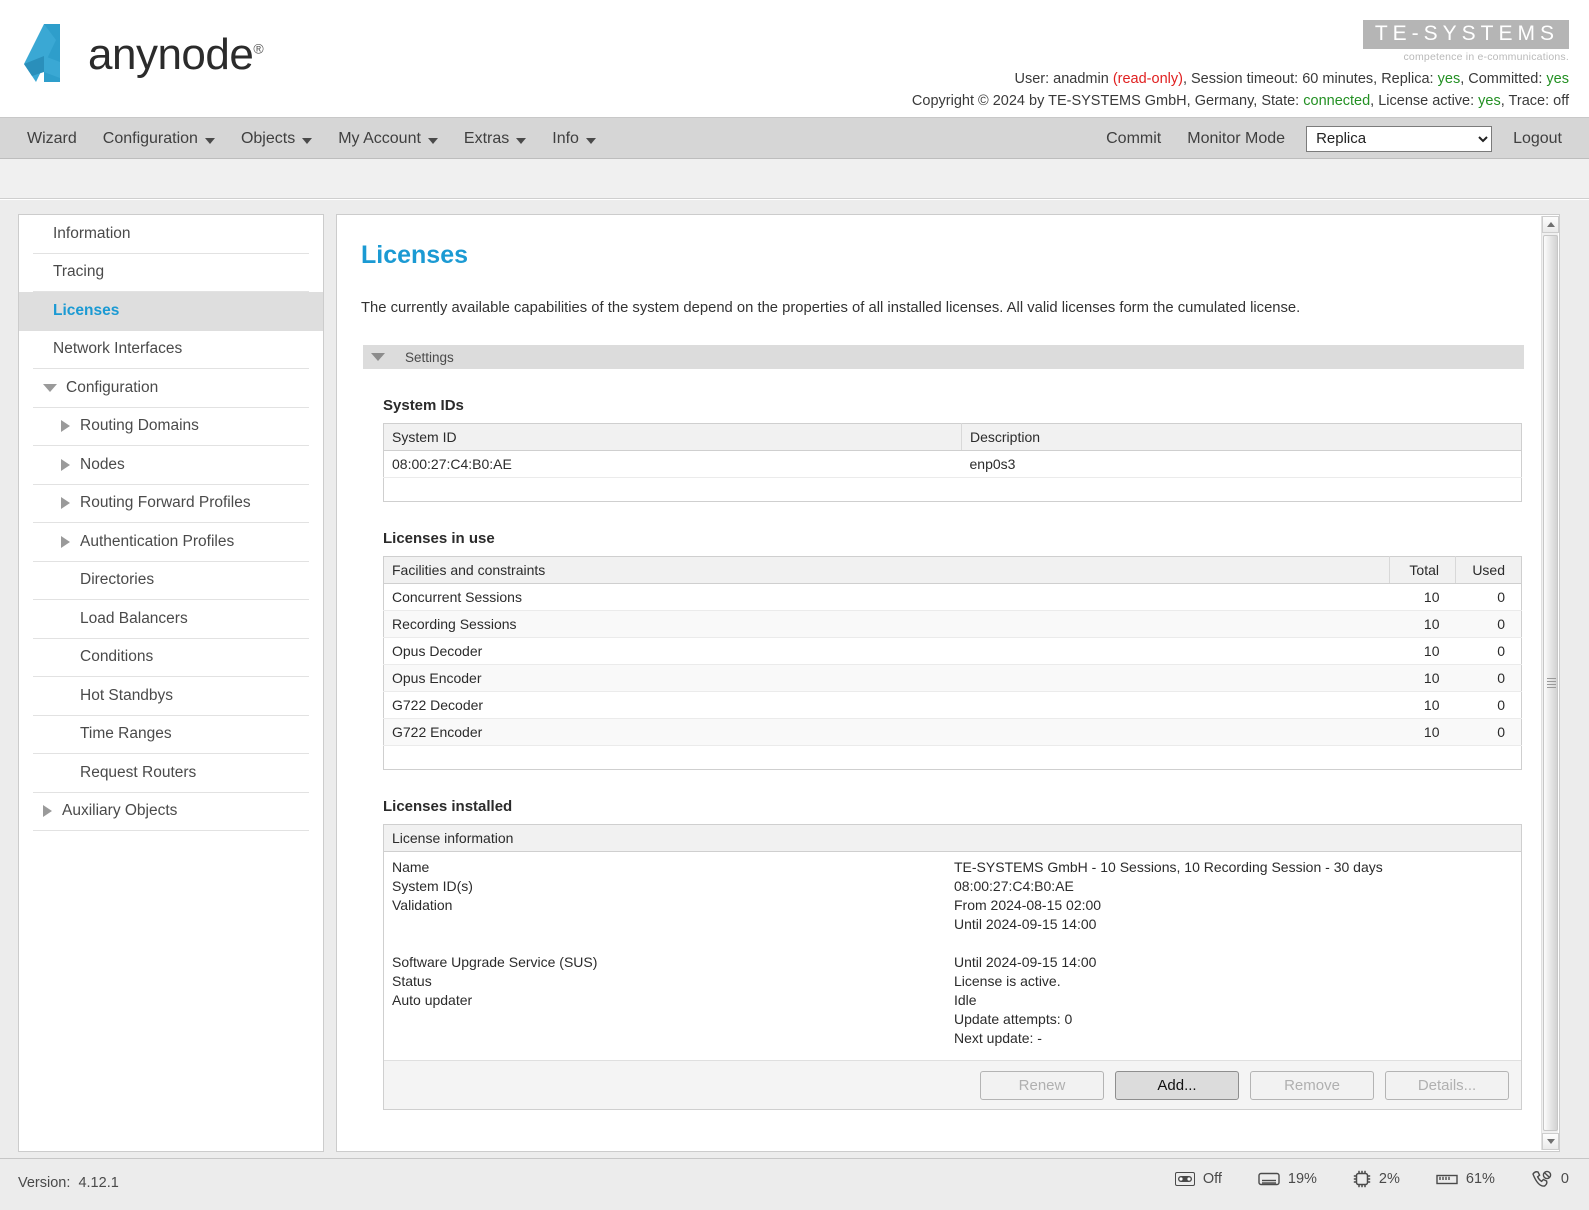 The height and width of the screenshot is (1210, 1589). I want to click on license-detail-value: 08:00:27:C4:B0:AE, so click(1014, 886).